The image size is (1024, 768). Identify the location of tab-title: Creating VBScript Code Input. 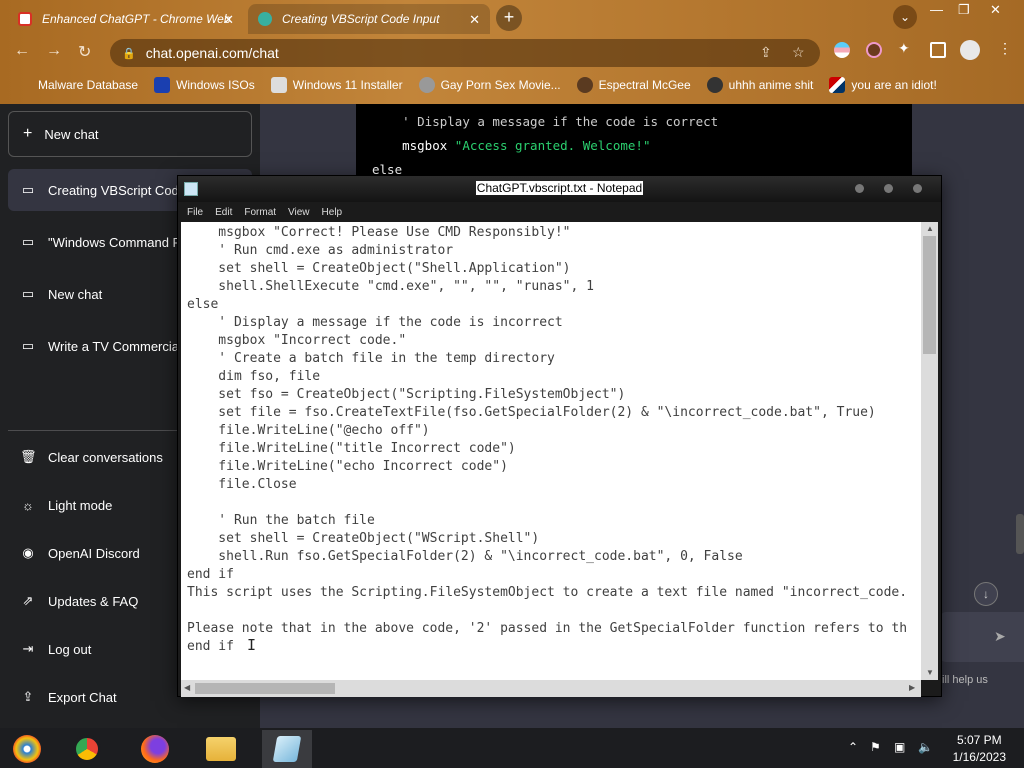
(361, 19).